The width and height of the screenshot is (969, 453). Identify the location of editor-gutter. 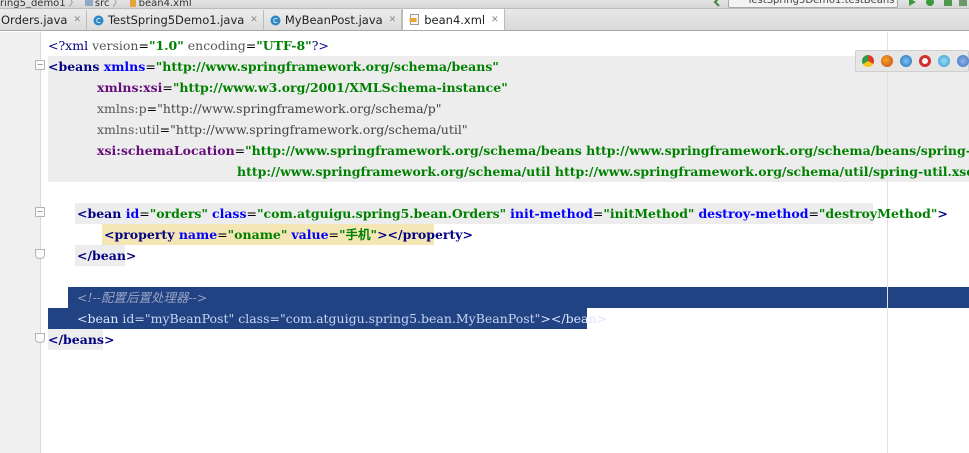
(20, 242).